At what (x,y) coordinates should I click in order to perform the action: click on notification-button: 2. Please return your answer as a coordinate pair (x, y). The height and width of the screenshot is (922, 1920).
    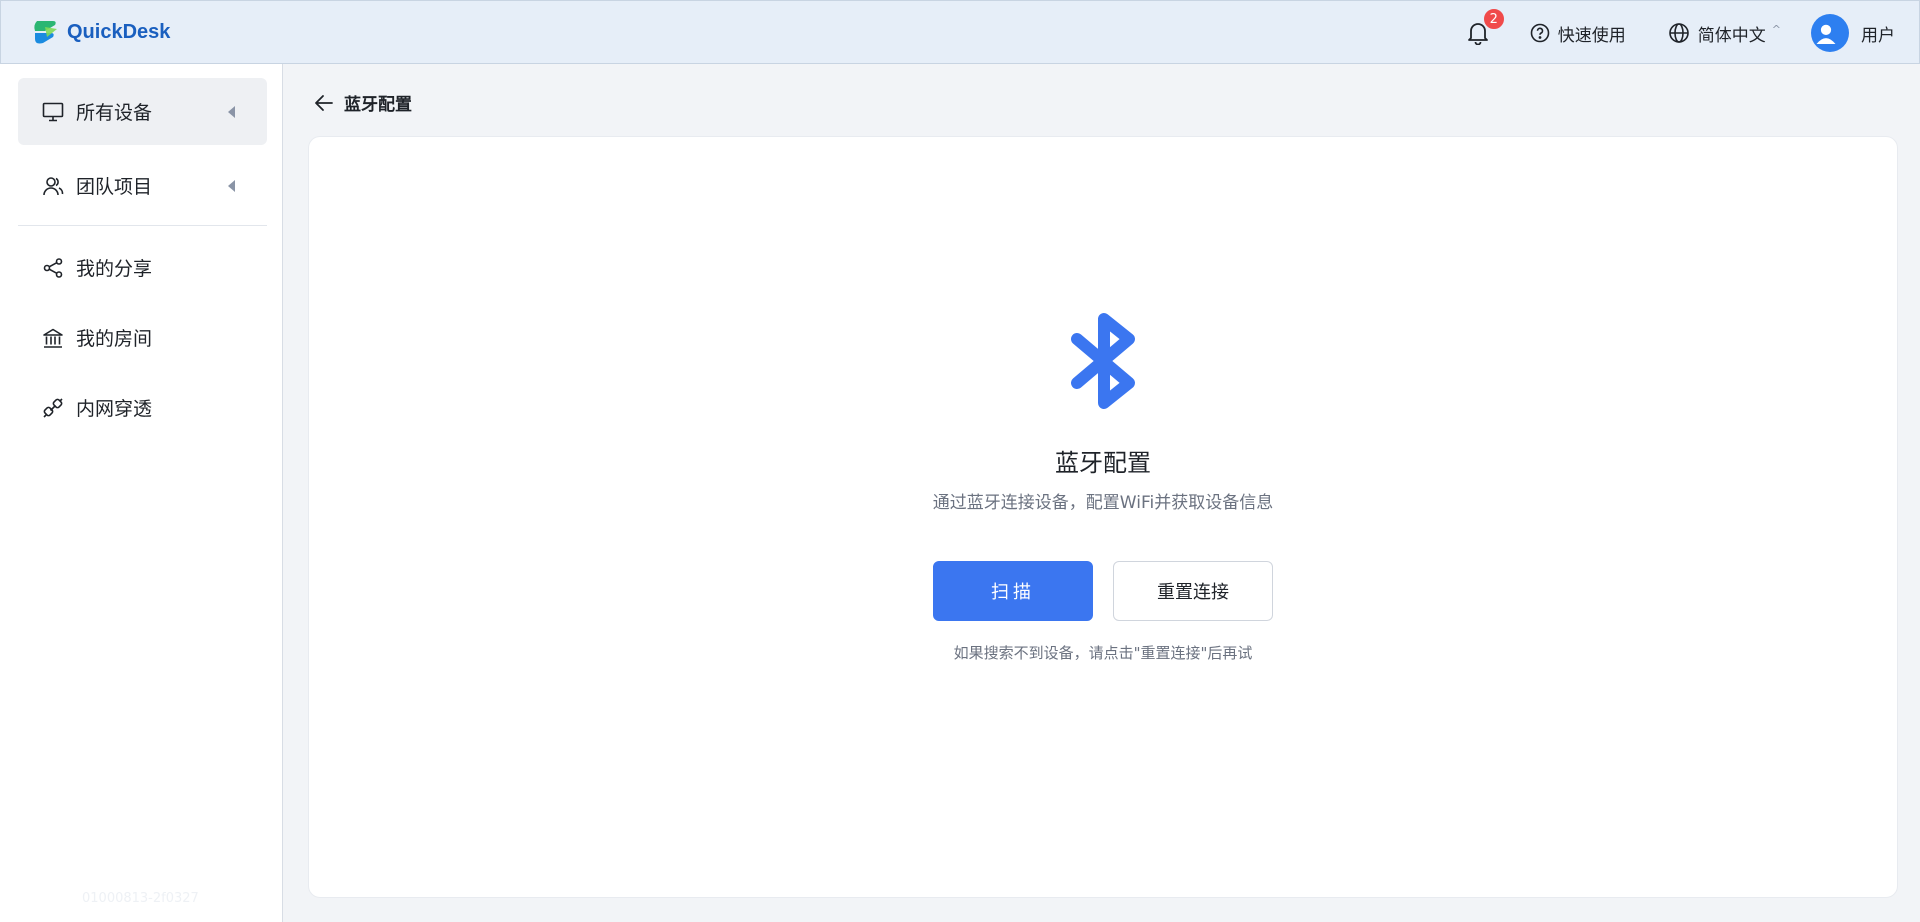
    Looking at the image, I should click on (1485, 27).